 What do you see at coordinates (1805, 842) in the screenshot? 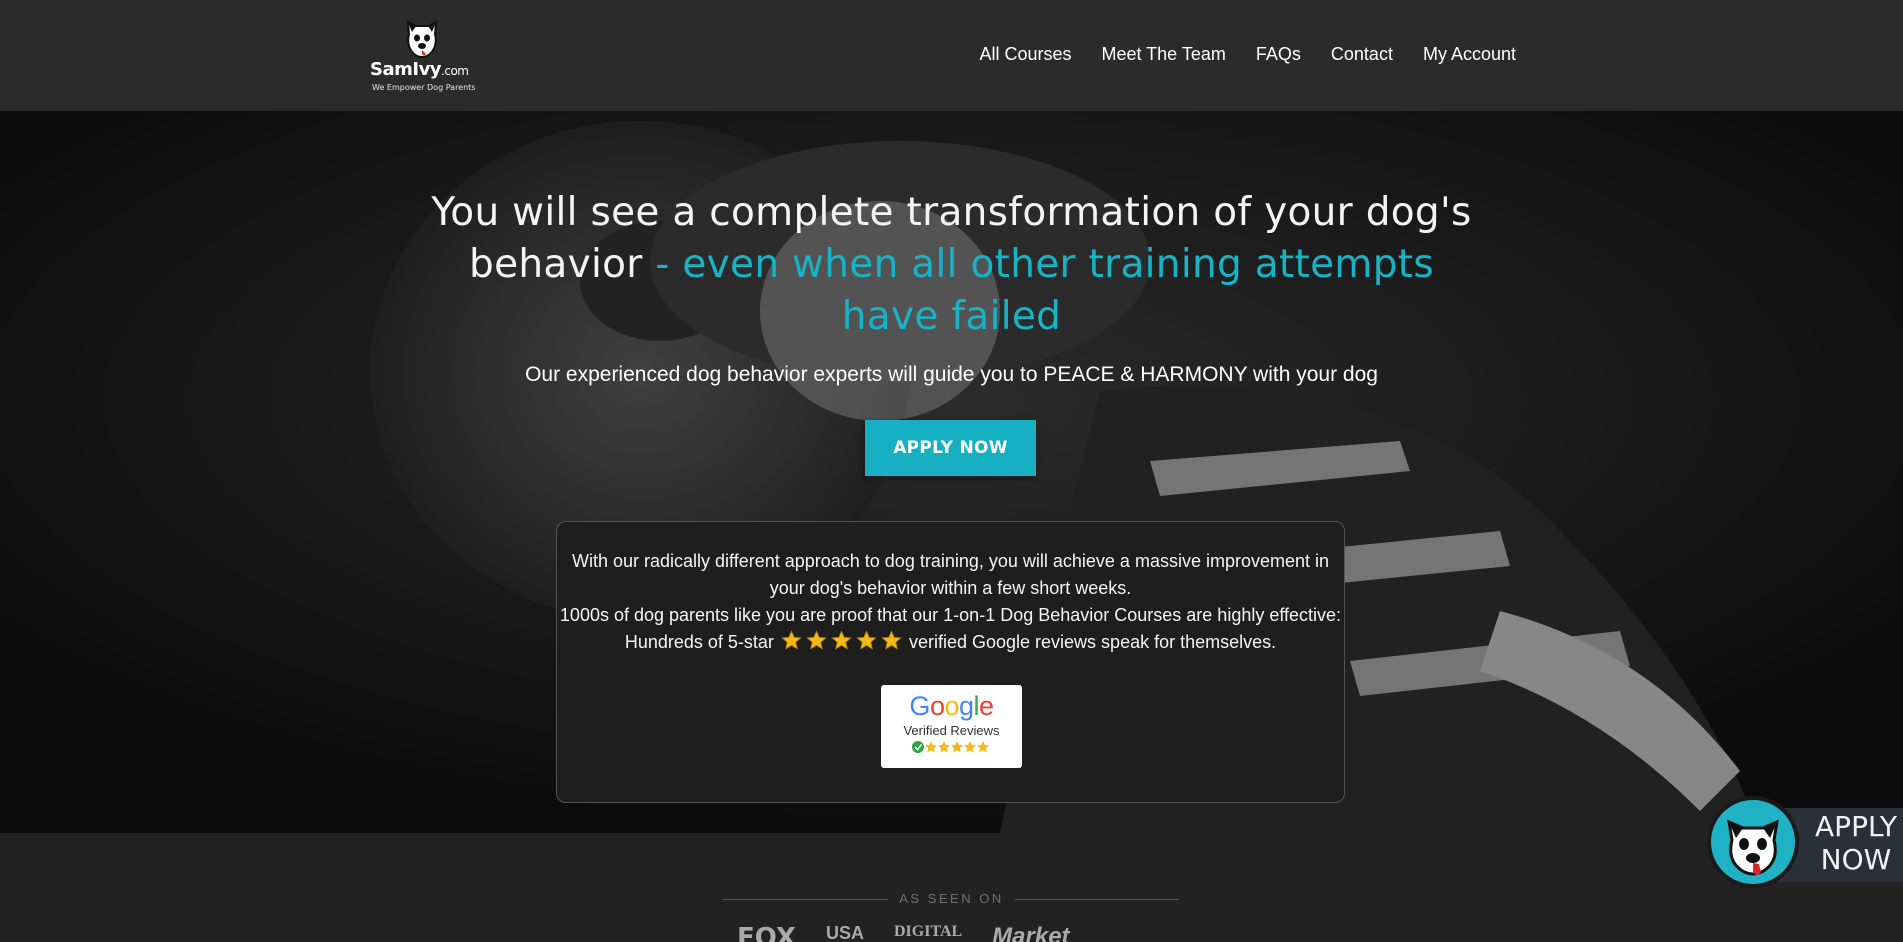
I see `floating-apply-now-button: APPLY NOW` at bounding box center [1805, 842].